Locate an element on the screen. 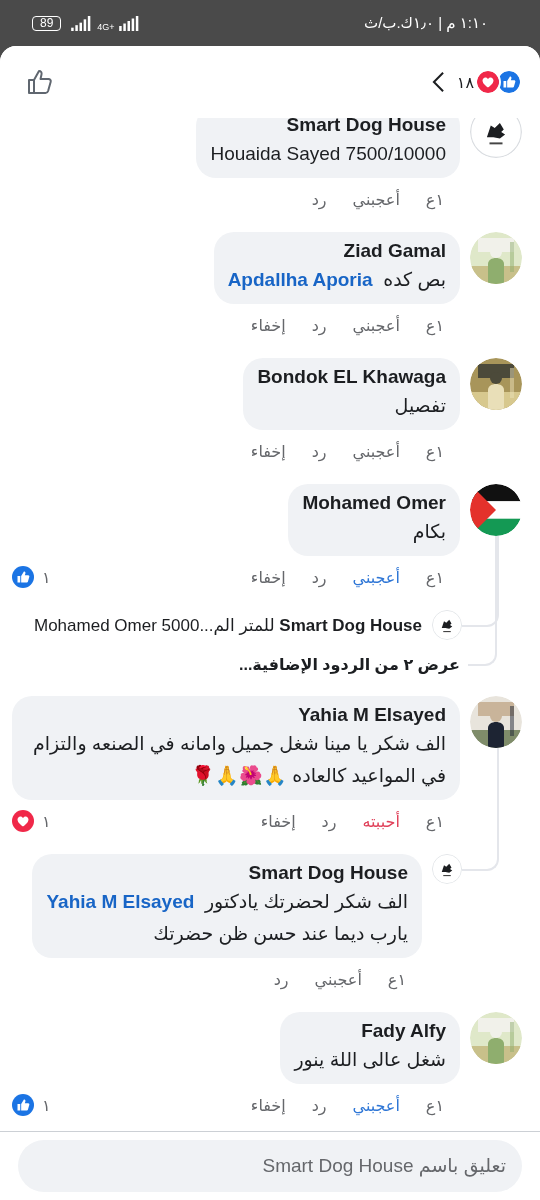  comment-text: تفصيل is located at coordinates (419, 406).